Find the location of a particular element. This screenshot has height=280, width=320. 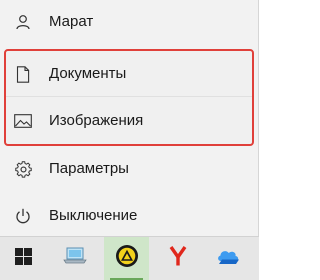

taskbar-app-cloud is located at coordinates (228, 258).